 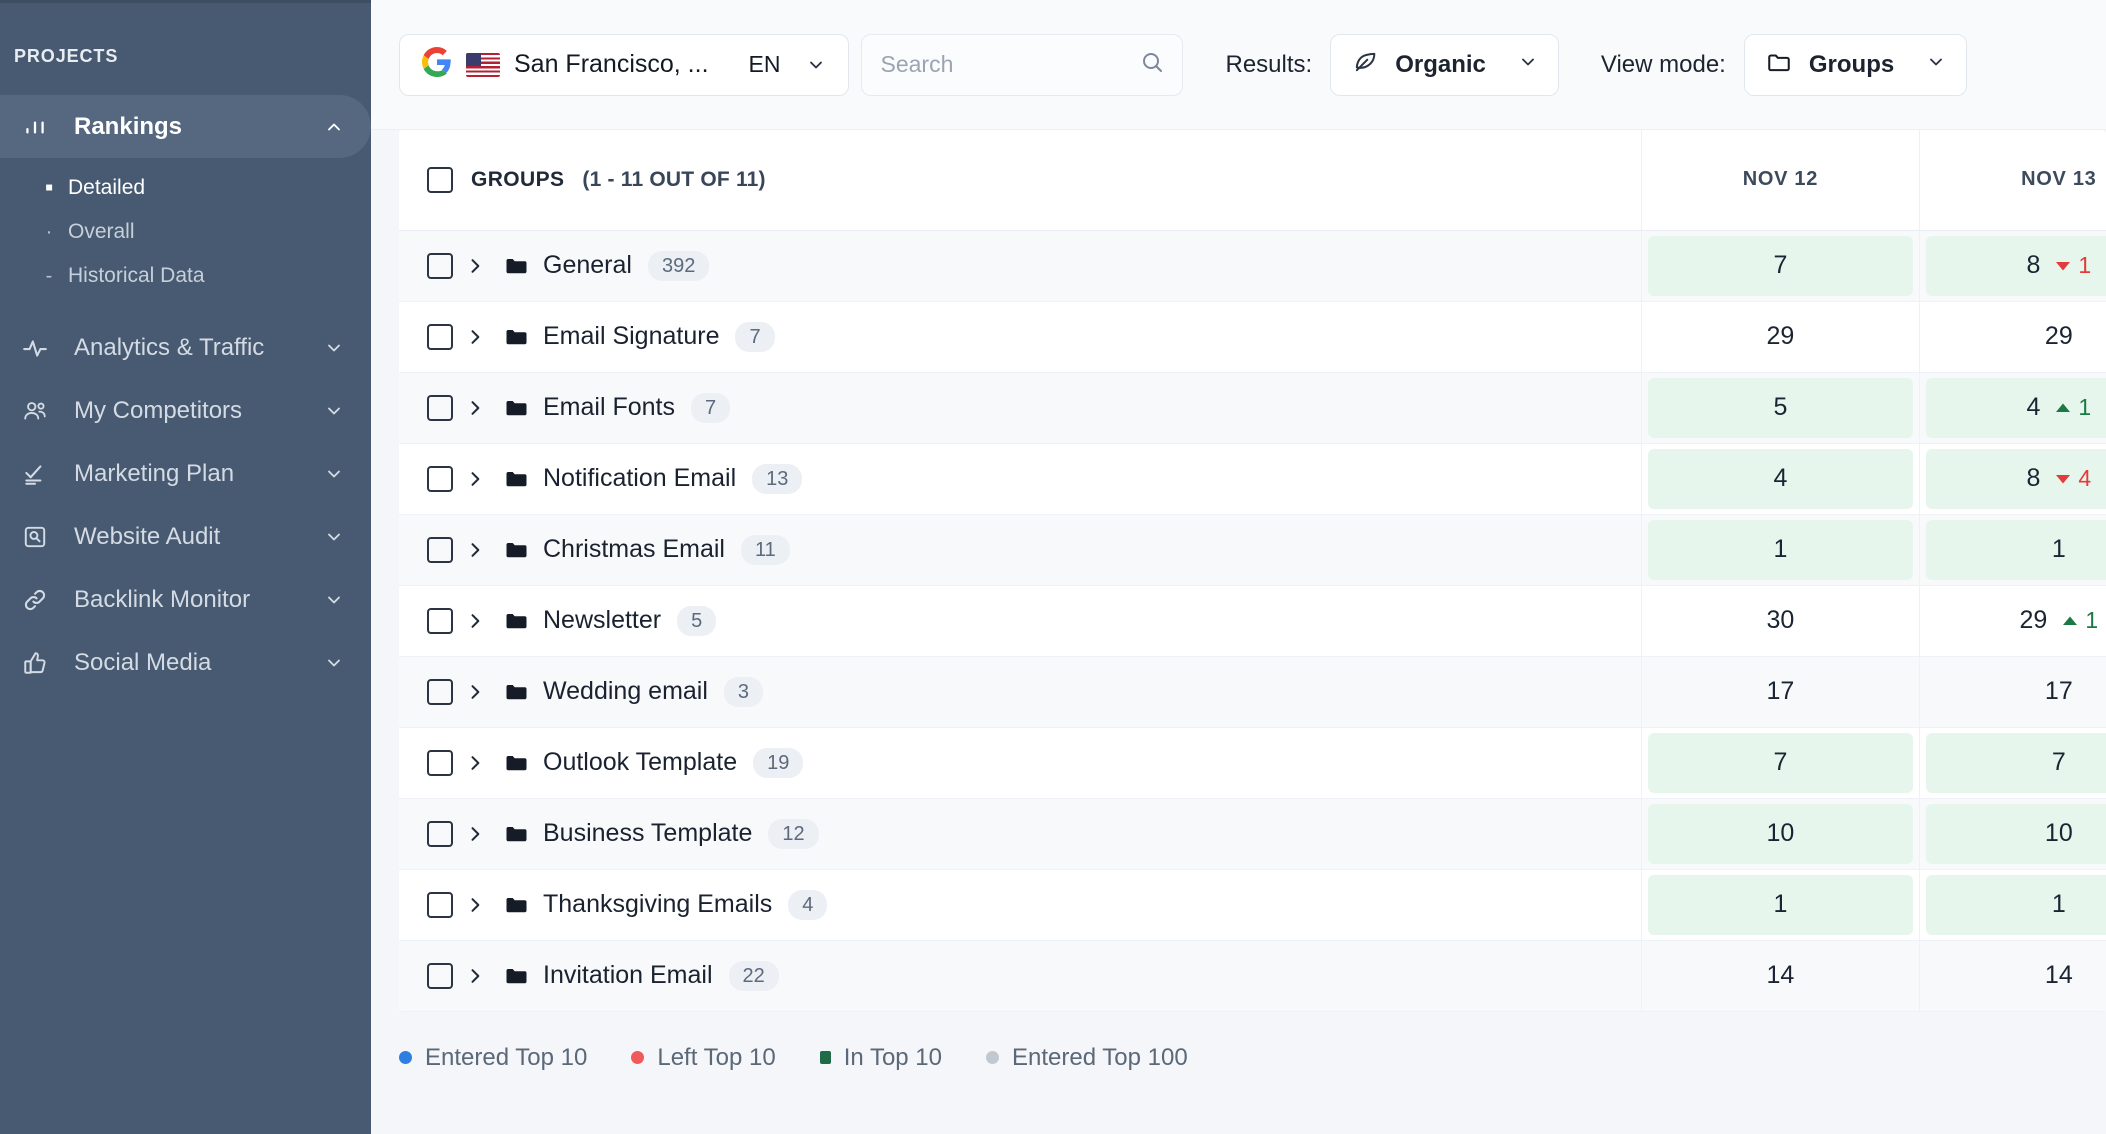 What do you see at coordinates (1269, 64) in the screenshot?
I see `results-label: Results:` at bounding box center [1269, 64].